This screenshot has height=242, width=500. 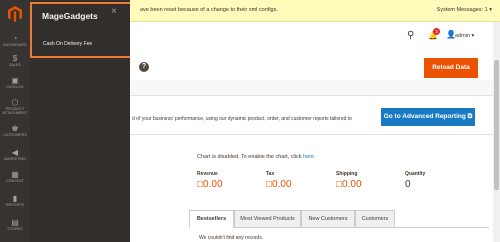 What do you see at coordinates (267, 219) in the screenshot?
I see `tab-most-viewed-products: Most Viewed Products` at bounding box center [267, 219].